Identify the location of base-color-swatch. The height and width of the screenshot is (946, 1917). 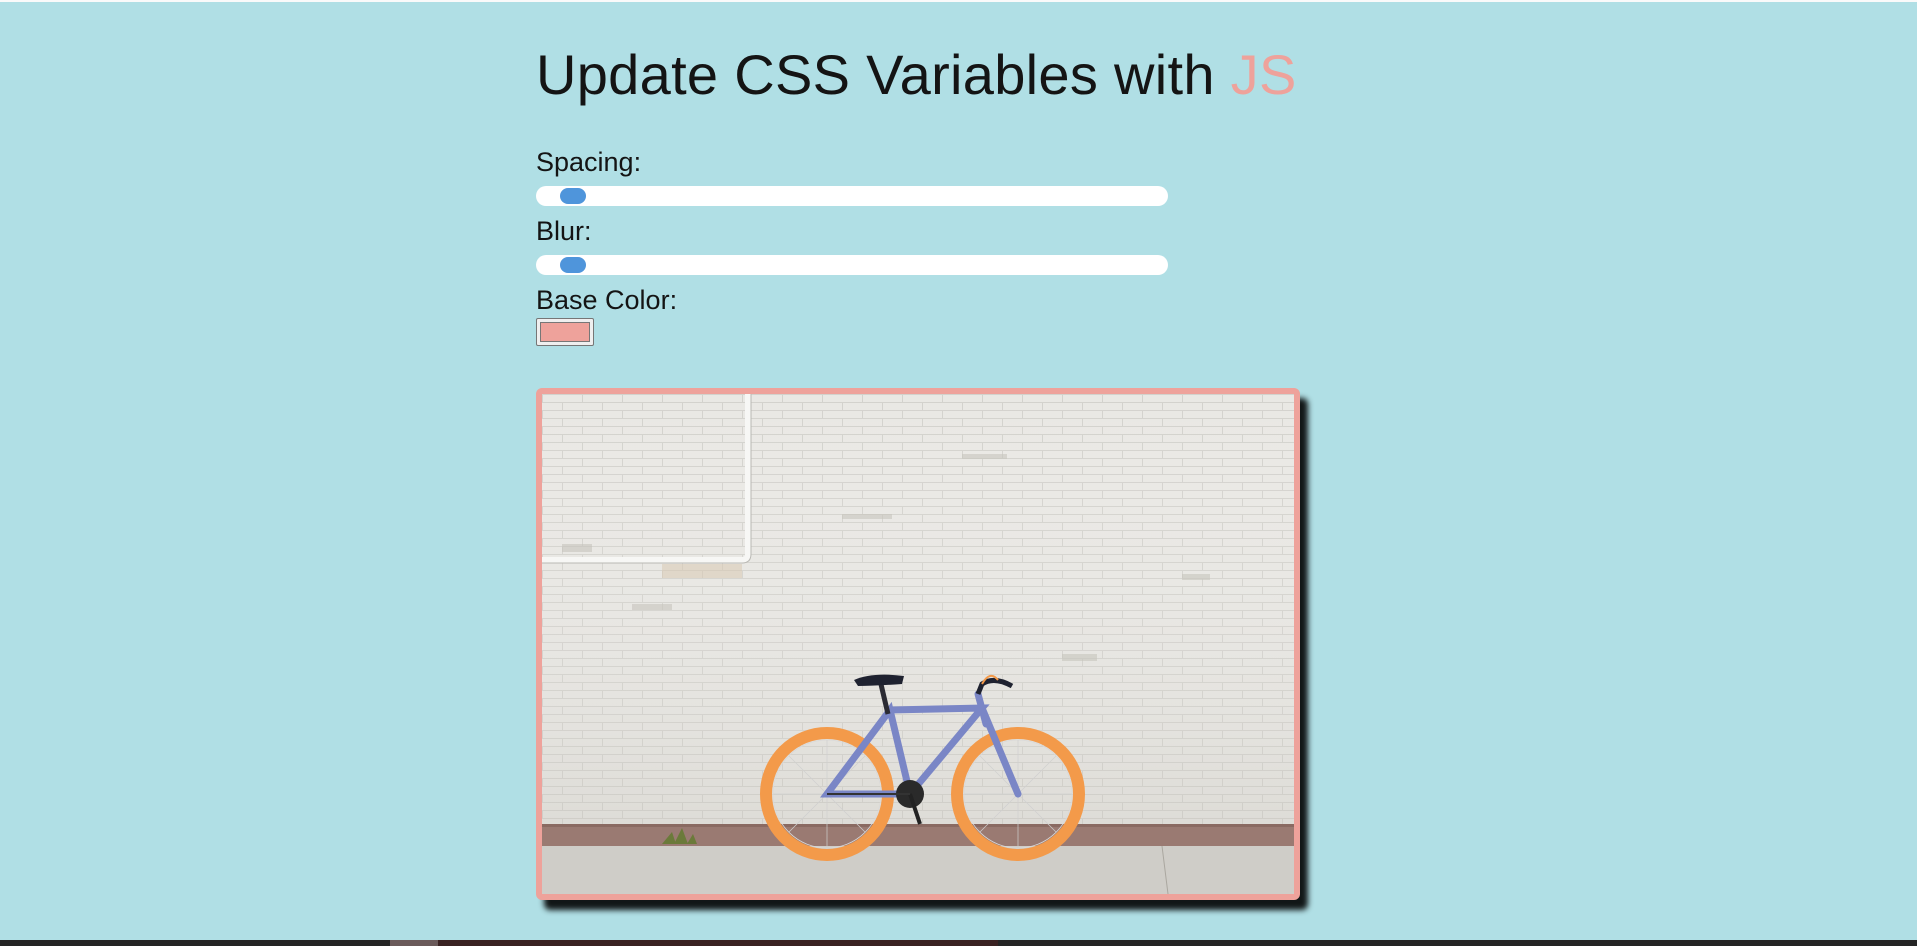
(565, 332).